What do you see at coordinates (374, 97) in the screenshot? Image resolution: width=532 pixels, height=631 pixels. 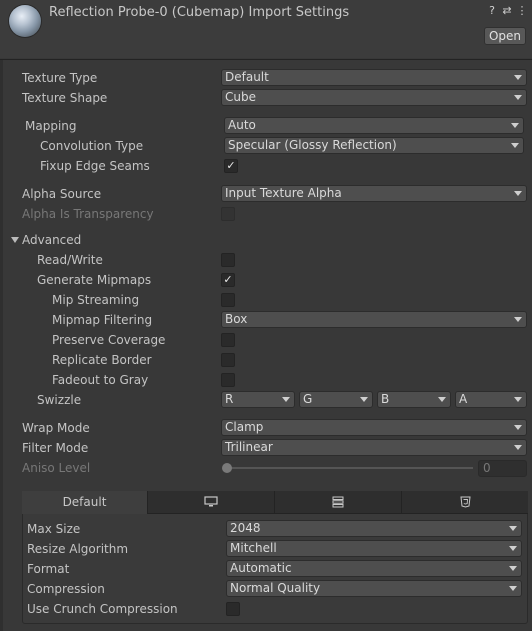 I see `texture-shape-dropdown: Cube` at bounding box center [374, 97].